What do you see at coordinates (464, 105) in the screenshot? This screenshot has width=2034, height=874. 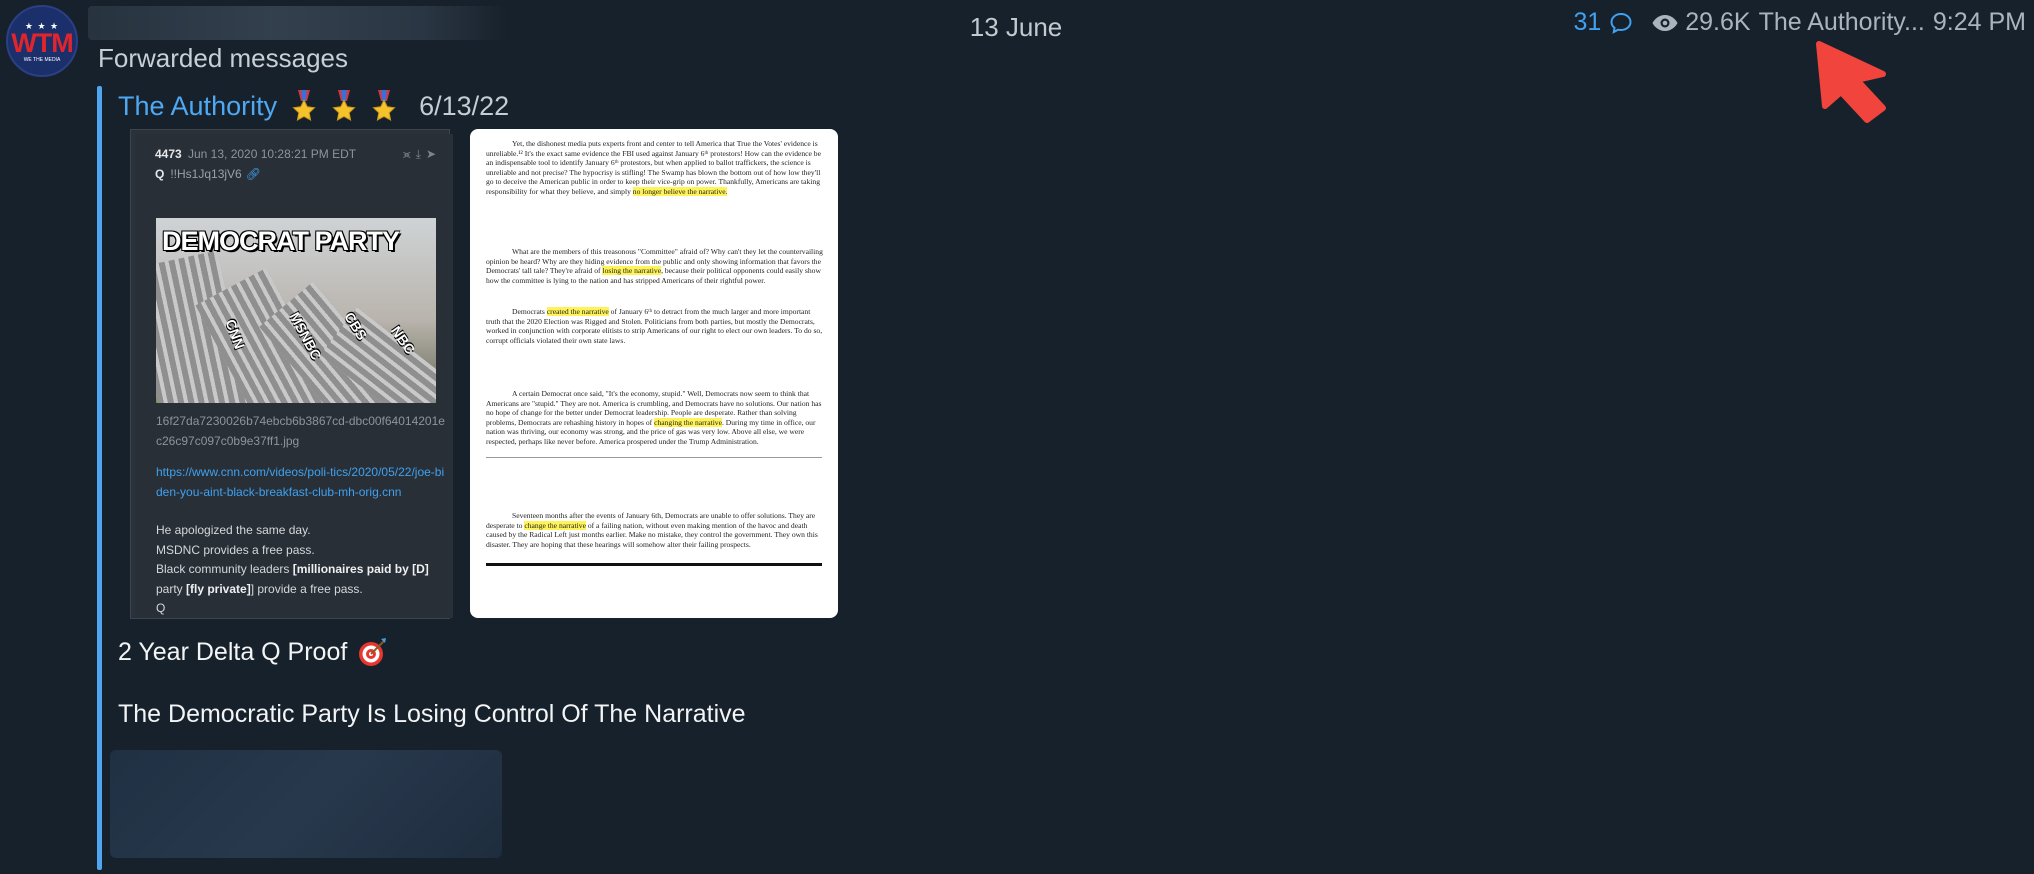 I see `forward-date: 6/13/22` at bounding box center [464, 105].